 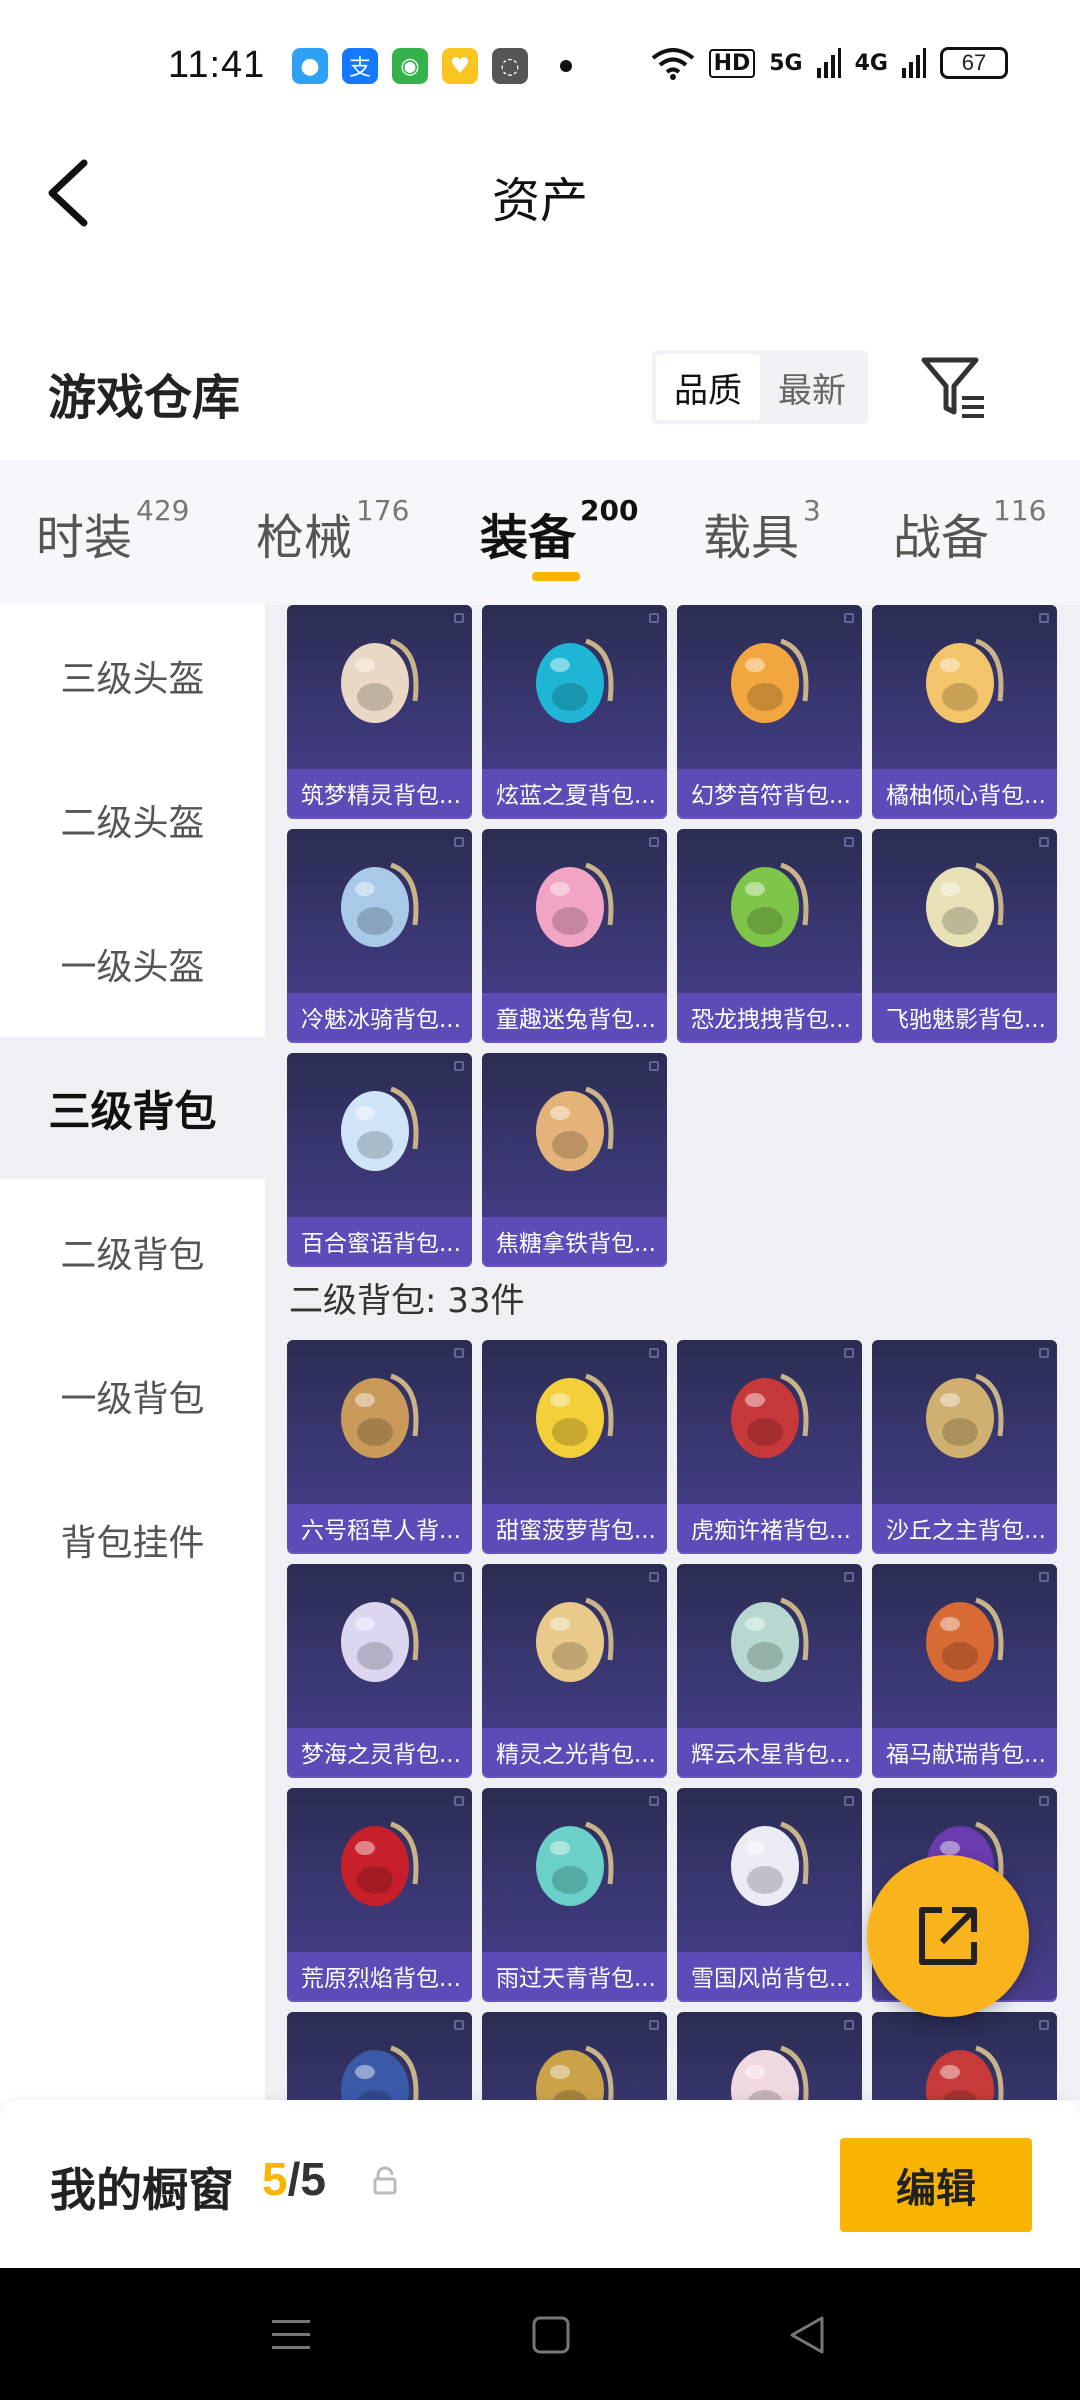 I want to click on tab-vehicles: 载具 3, so click(x=762, y=531).